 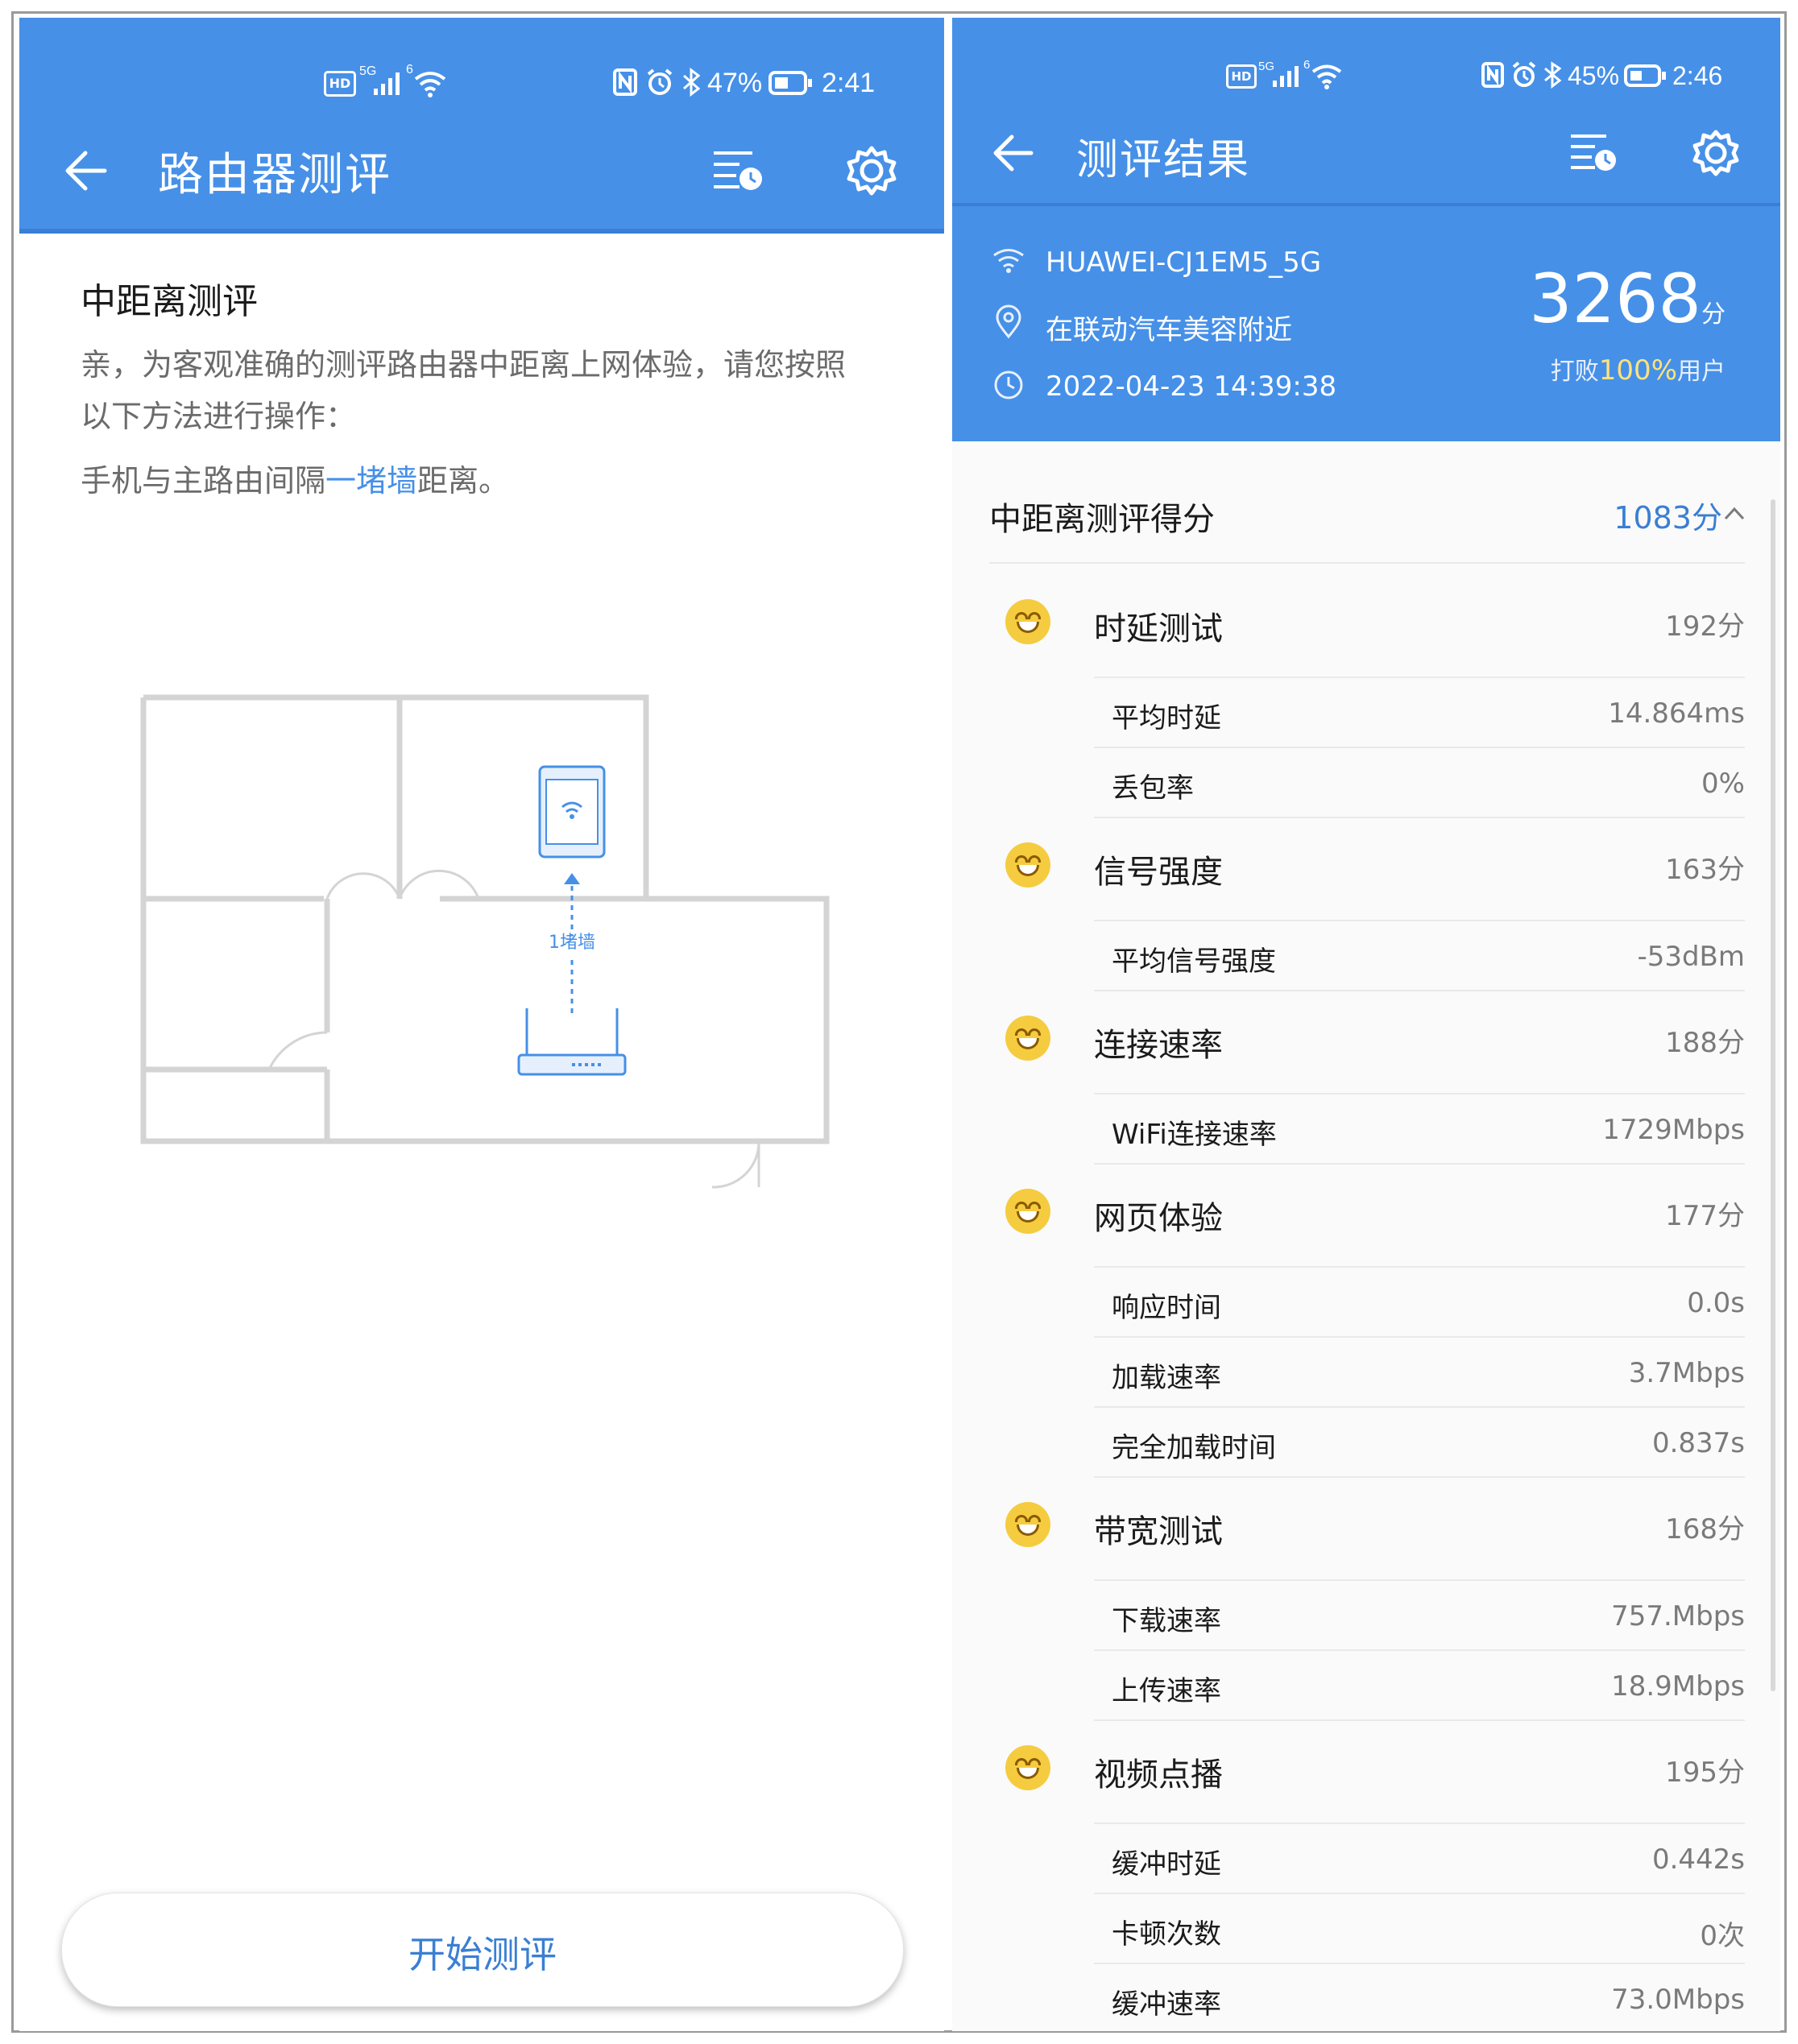 I want to click on metric-value: 1729Mbps, so click(x=1673, y=1130).